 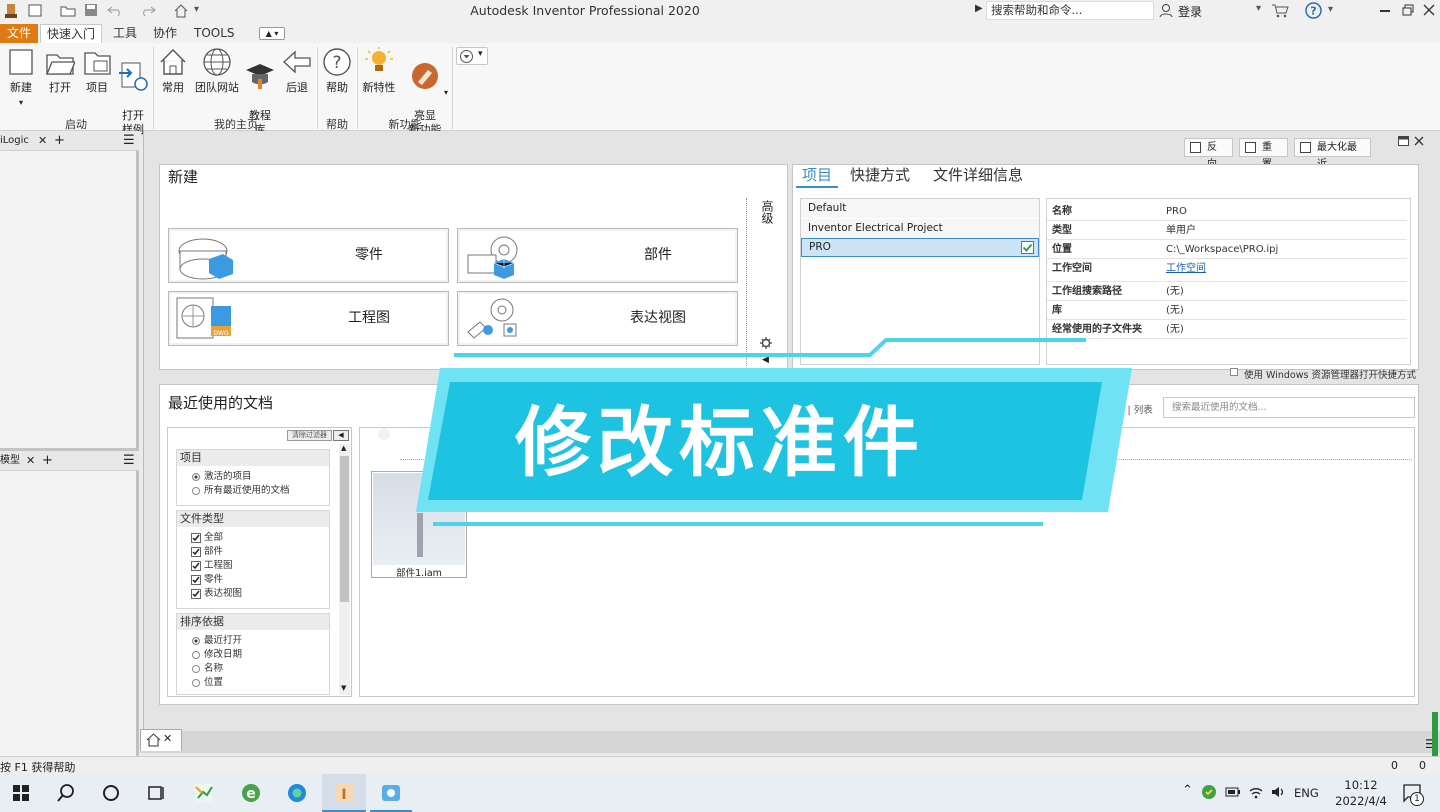 I want to click on help-button: ? 帮助, so click(x=337, y=71).